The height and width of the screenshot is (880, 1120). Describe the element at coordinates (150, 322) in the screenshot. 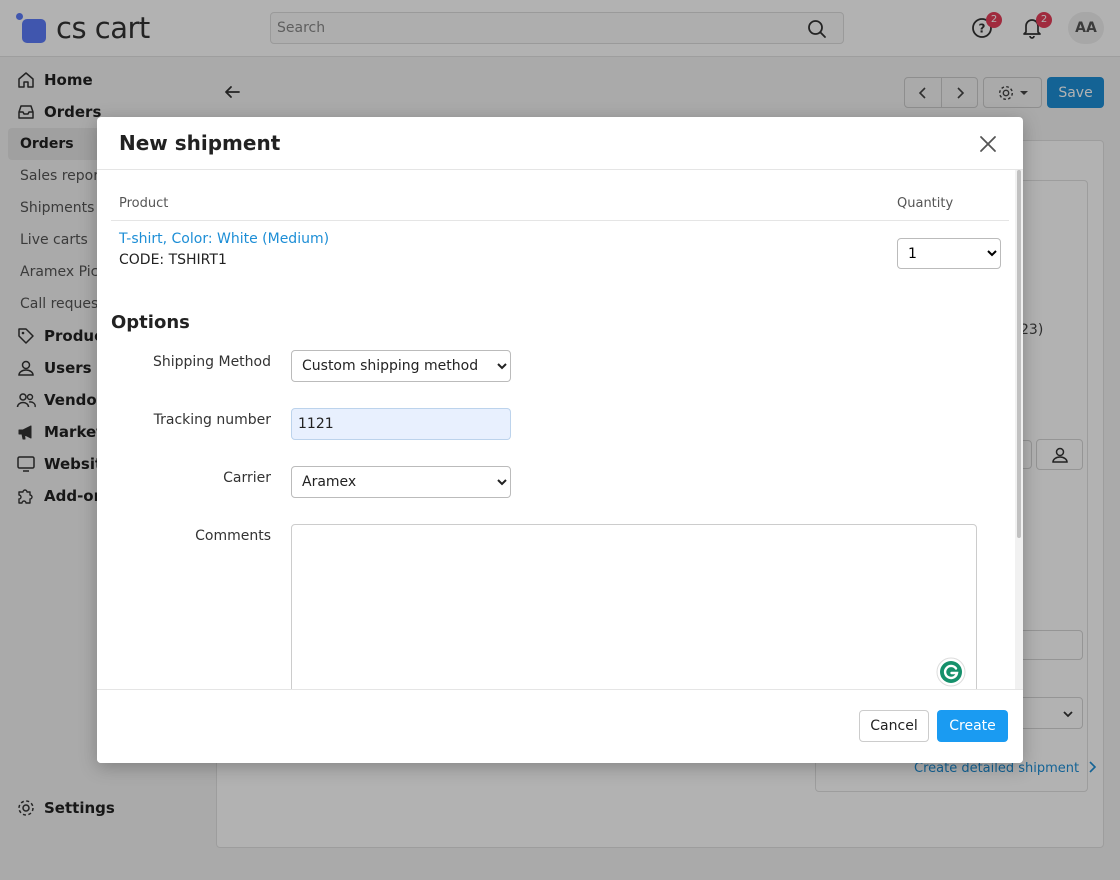

I see `options-heading: Options` at that location.